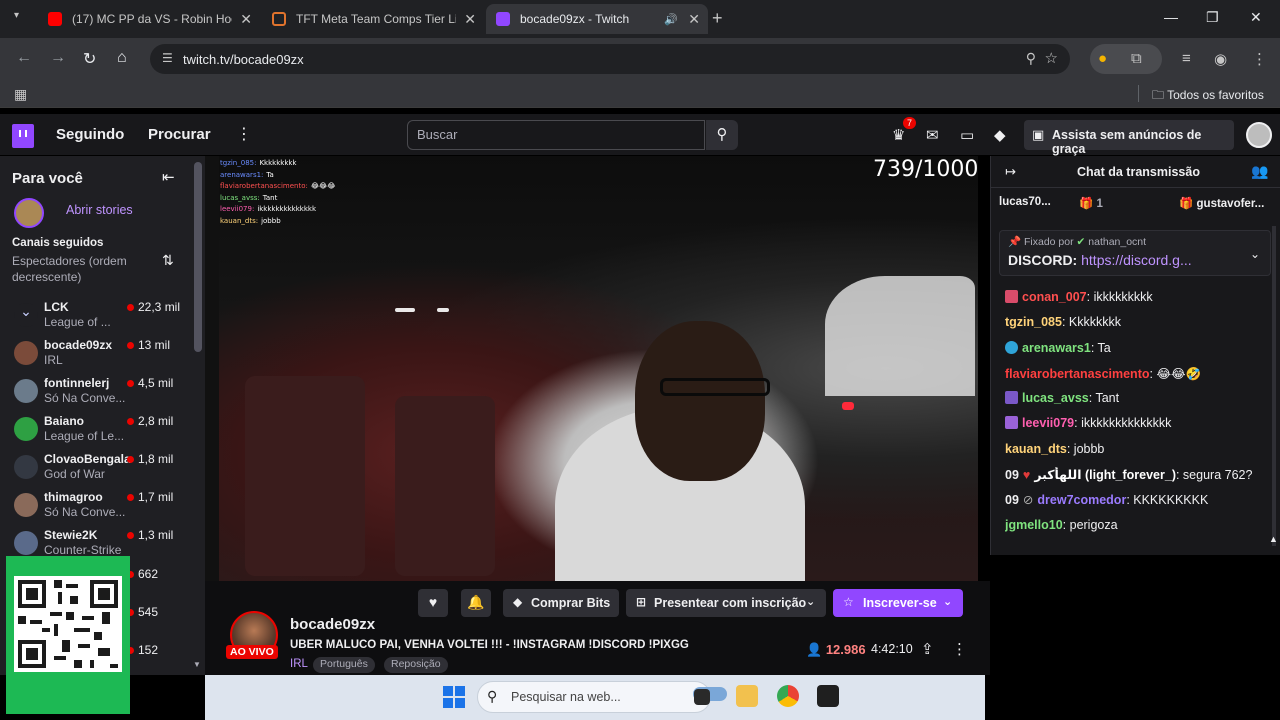 The width and height of the screenshot is (1280, 720). Describe the element at coordinates (95, 432) in the screenshot. I see `sidebar-channel: Baiano League of Le... 2,8 mil` at that location.